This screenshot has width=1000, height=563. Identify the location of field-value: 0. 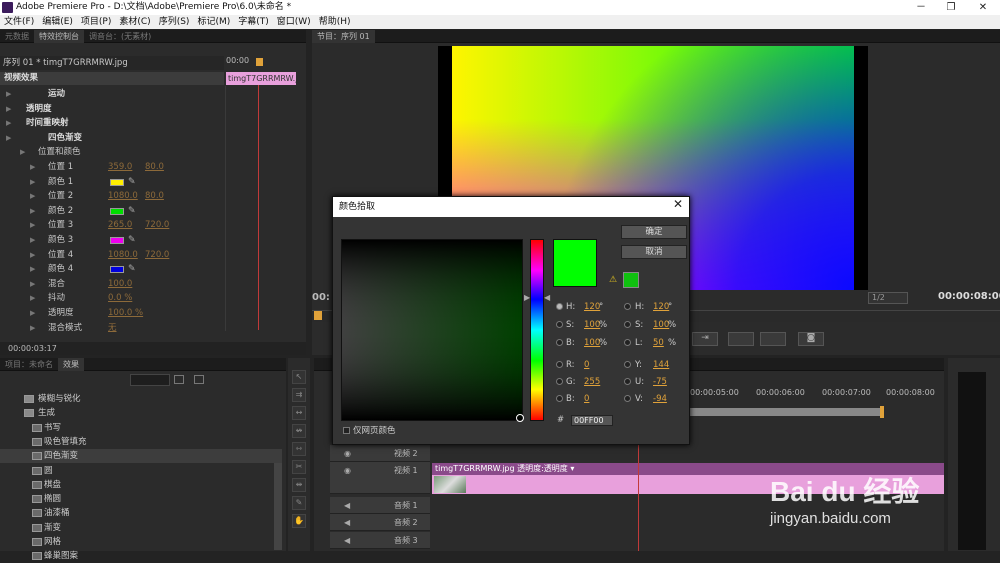
(586, 365).